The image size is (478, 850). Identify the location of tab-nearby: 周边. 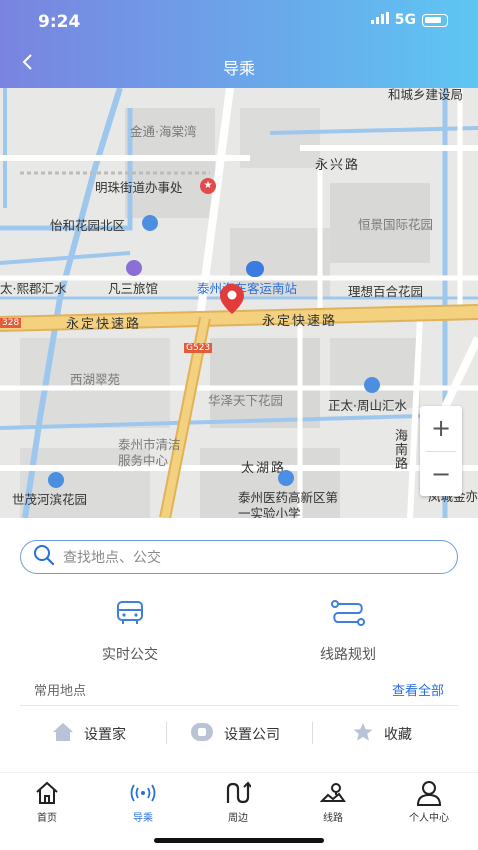
(238, 801).